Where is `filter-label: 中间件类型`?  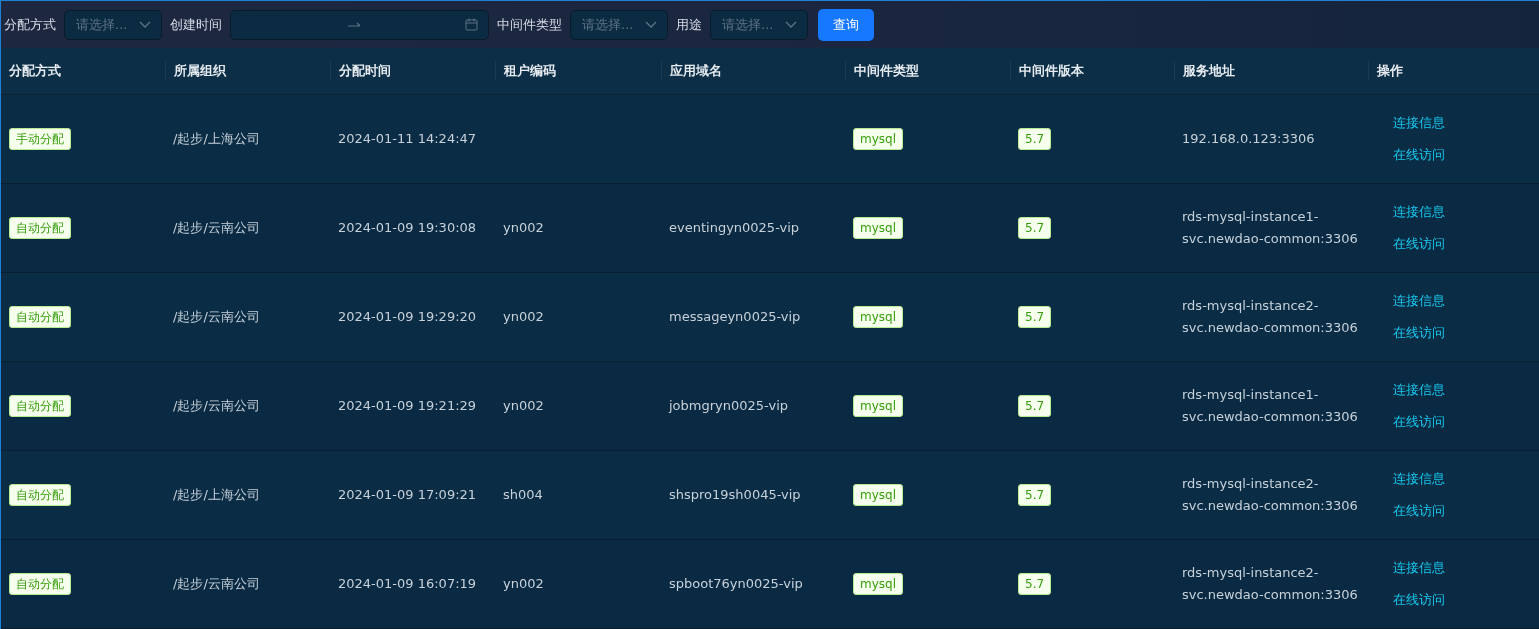
filter-label: 中间件类型 is located at coordinates (529, 24).